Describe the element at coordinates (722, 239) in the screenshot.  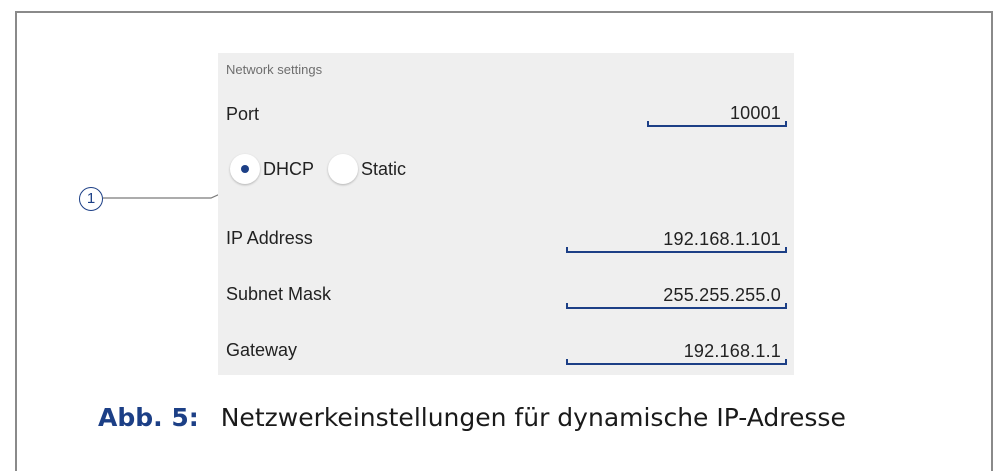
I see `ip-address-value: 192.168.1.101` at that location.